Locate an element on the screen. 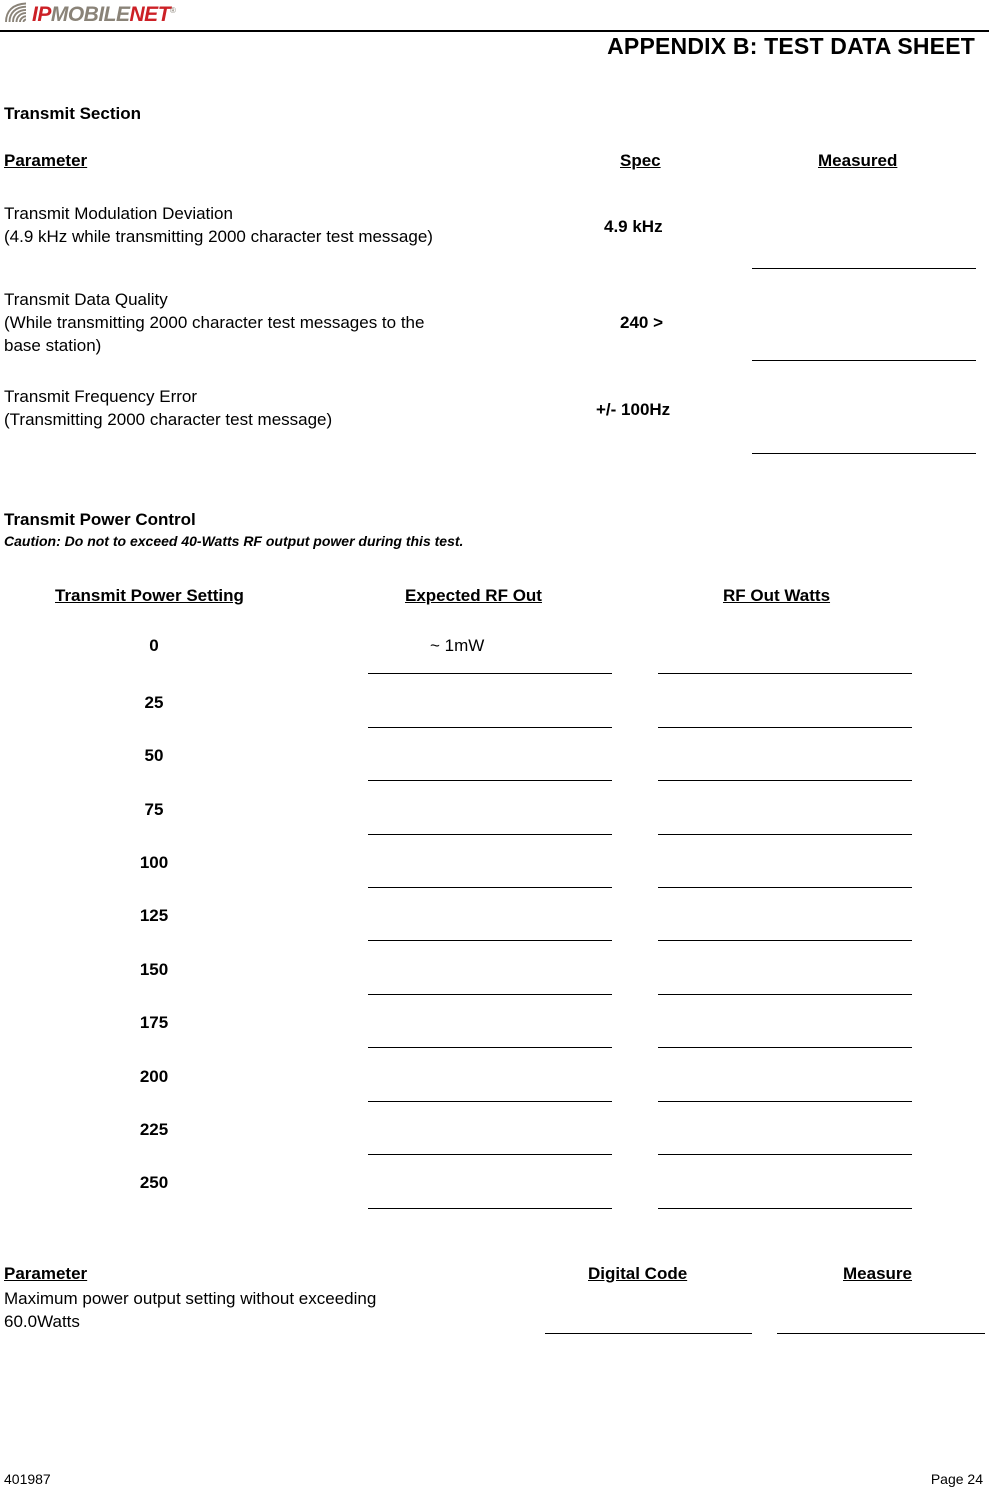 This screenshot has width=989, height=1500. power-control-heading: Transmit Power Control is located at coordinates (100, 519).